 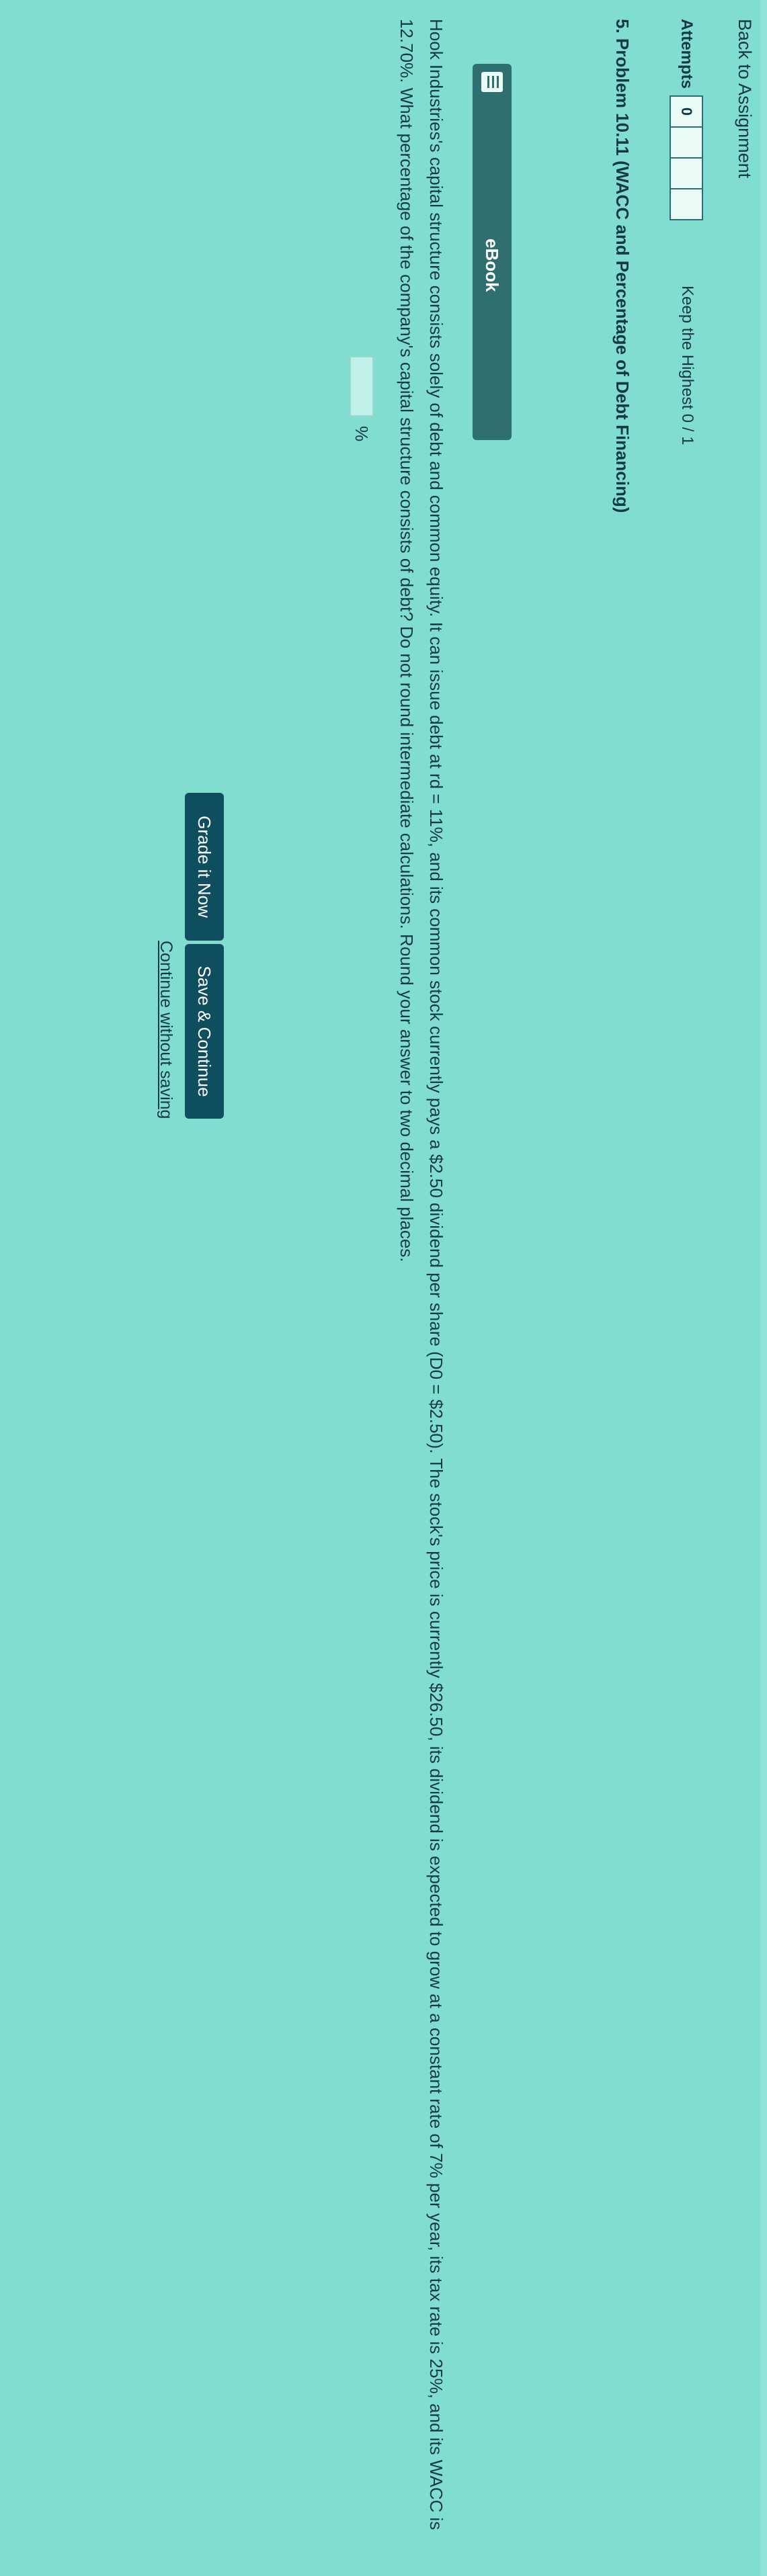 I want to click on grade-it-now-button: Grade it Now, so click(x=204, y=867).